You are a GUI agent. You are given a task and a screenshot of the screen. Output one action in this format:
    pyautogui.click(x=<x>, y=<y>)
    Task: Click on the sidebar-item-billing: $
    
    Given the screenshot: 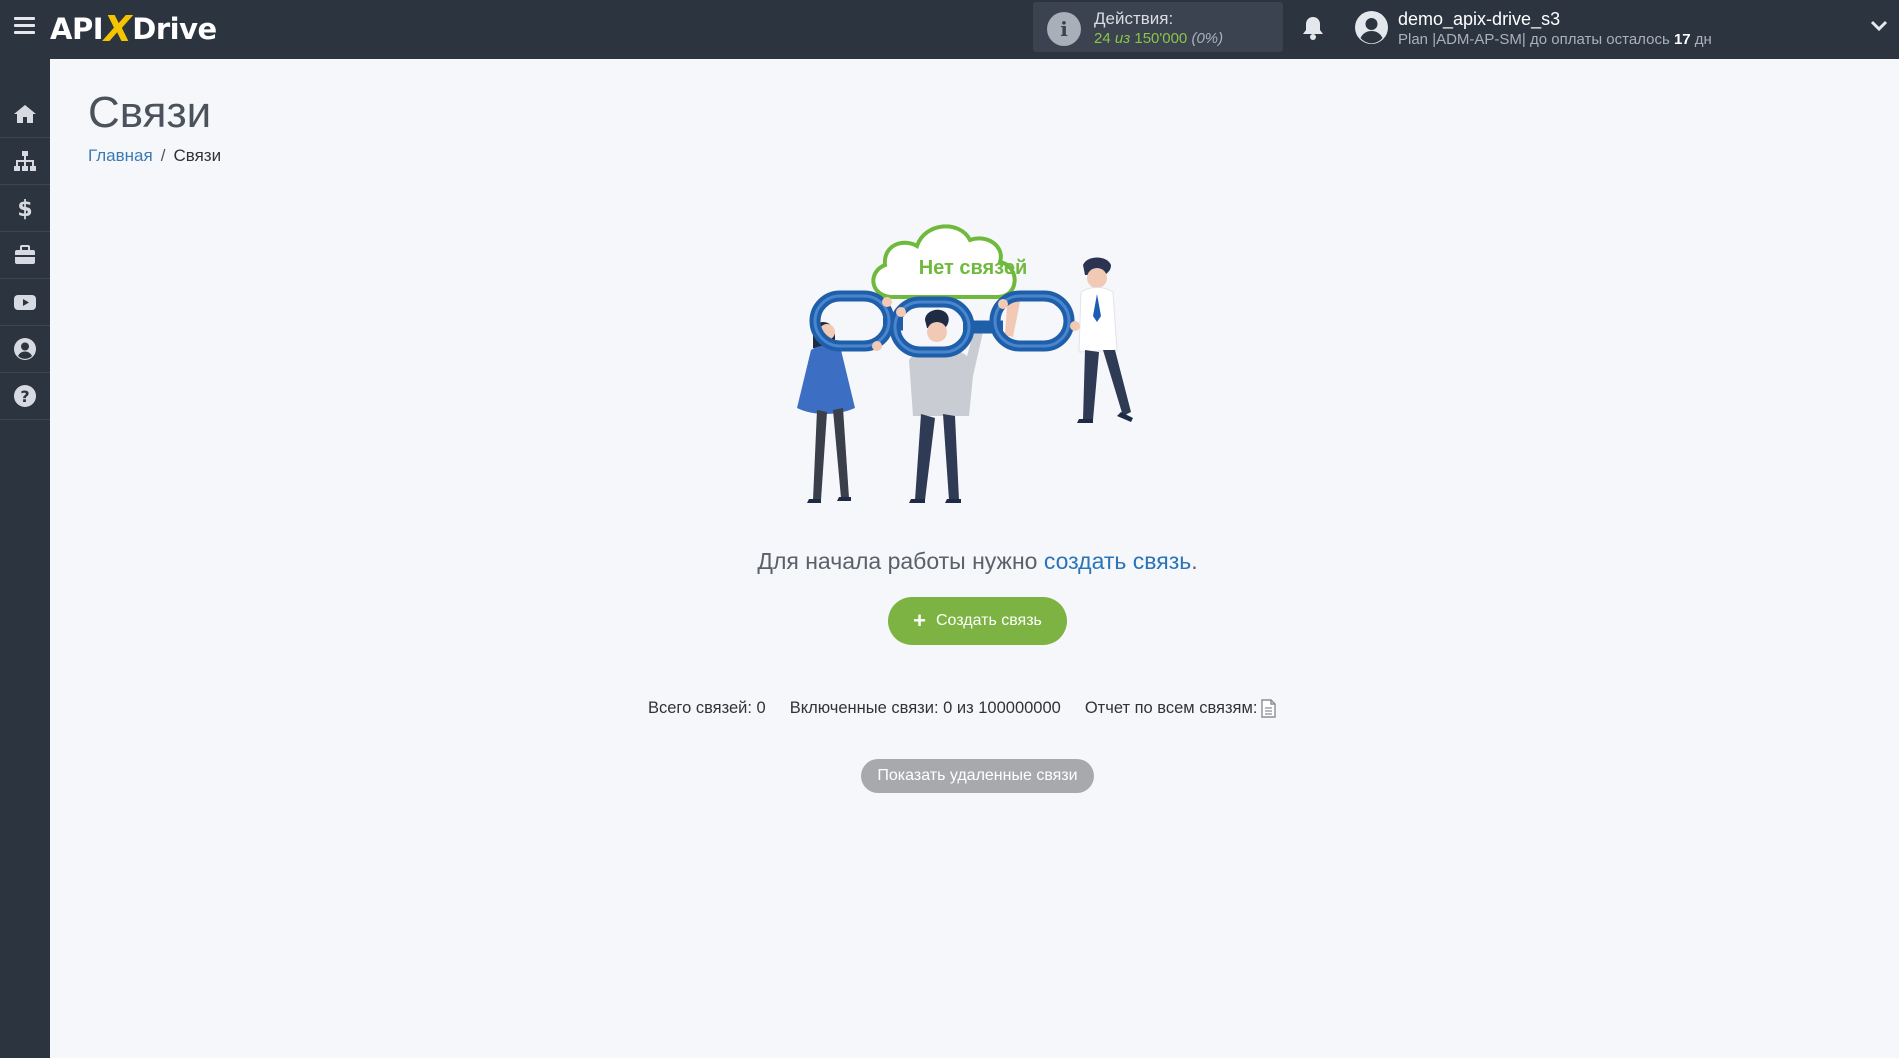 What is the action you would take?
    pyautogui.click(x=25, y=208)
    